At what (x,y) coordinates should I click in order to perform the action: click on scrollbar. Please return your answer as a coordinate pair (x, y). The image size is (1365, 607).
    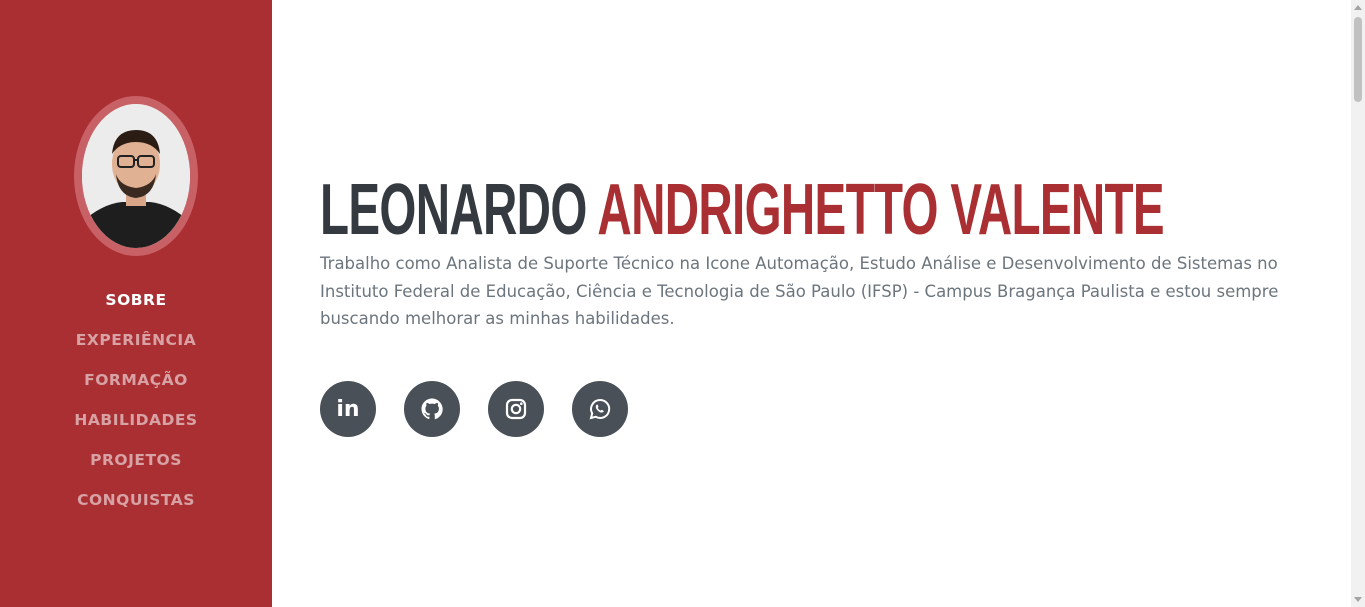
    Looking at the image, I should click on (1358, 303).